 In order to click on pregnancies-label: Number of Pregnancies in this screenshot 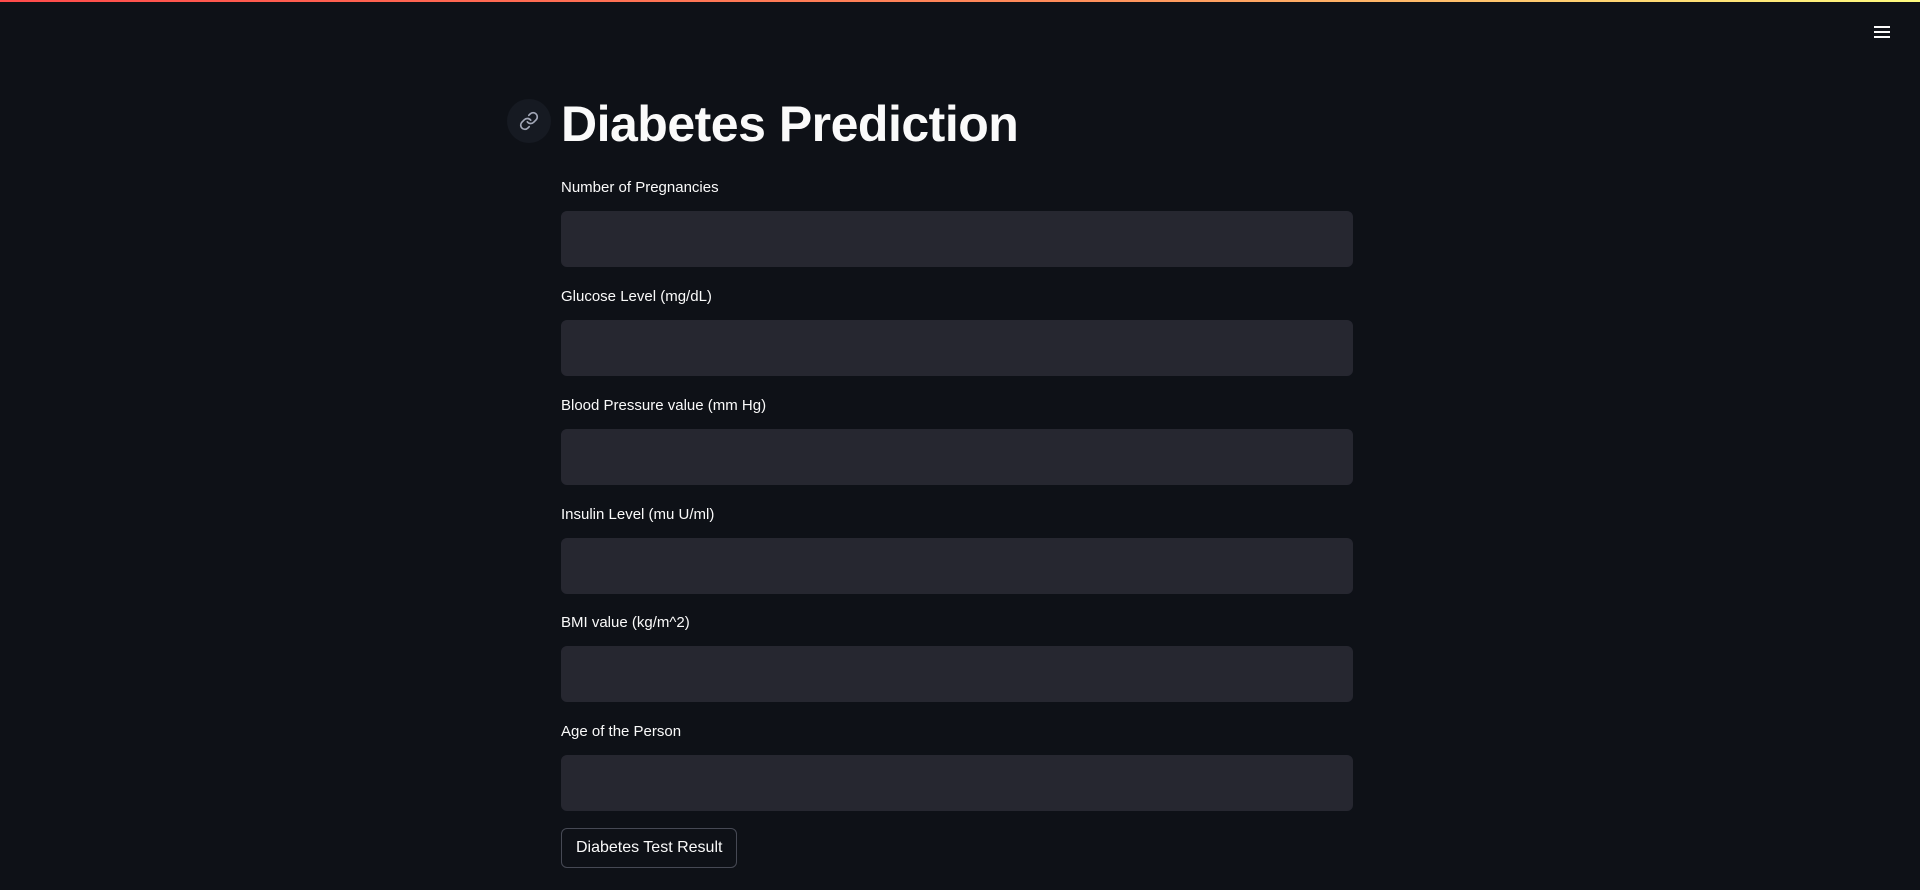, I will do `click(640, 187)`.